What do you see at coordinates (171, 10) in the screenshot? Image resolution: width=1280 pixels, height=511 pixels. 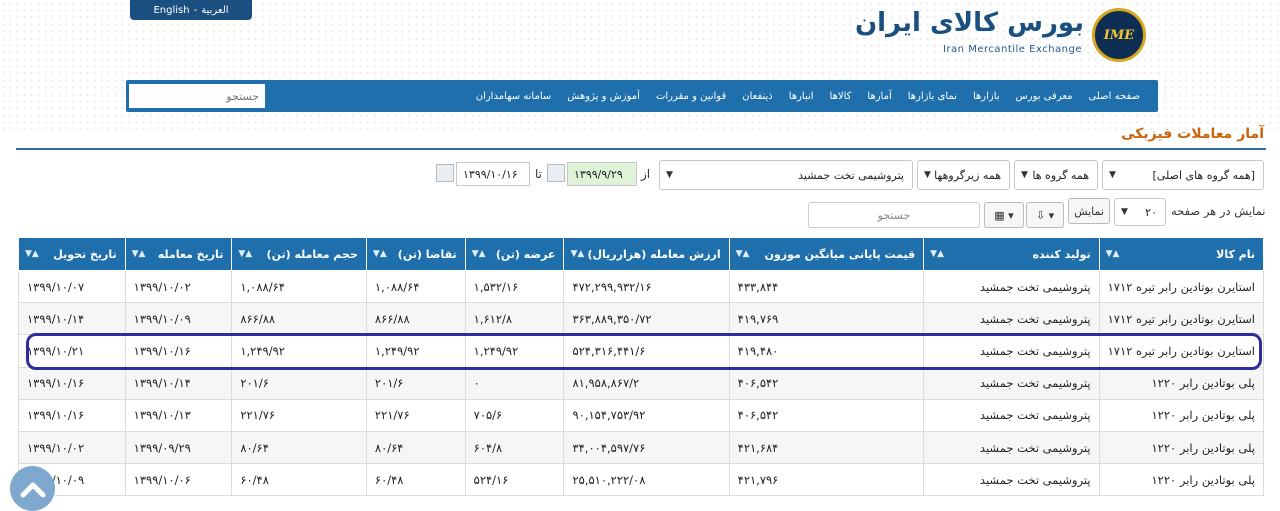 I see `lang-english-link: English` at bounding box center [171, 10].